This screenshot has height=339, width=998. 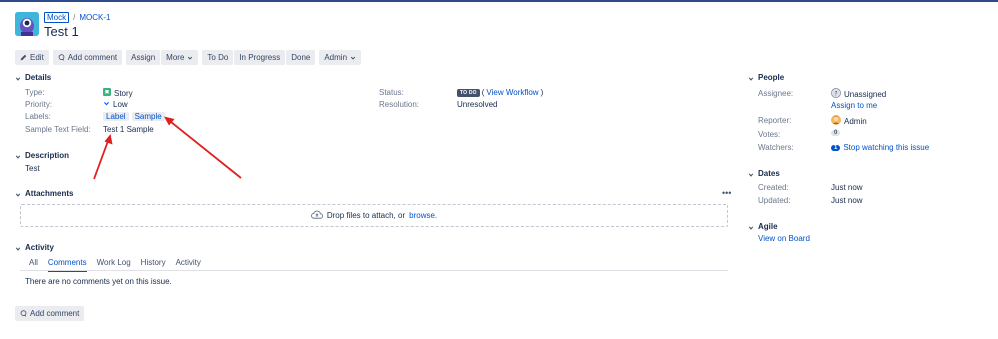 What do you see at coordinates (107, 93) in the screenshot?
I see `story-icon` at bounding box center [107, 93].